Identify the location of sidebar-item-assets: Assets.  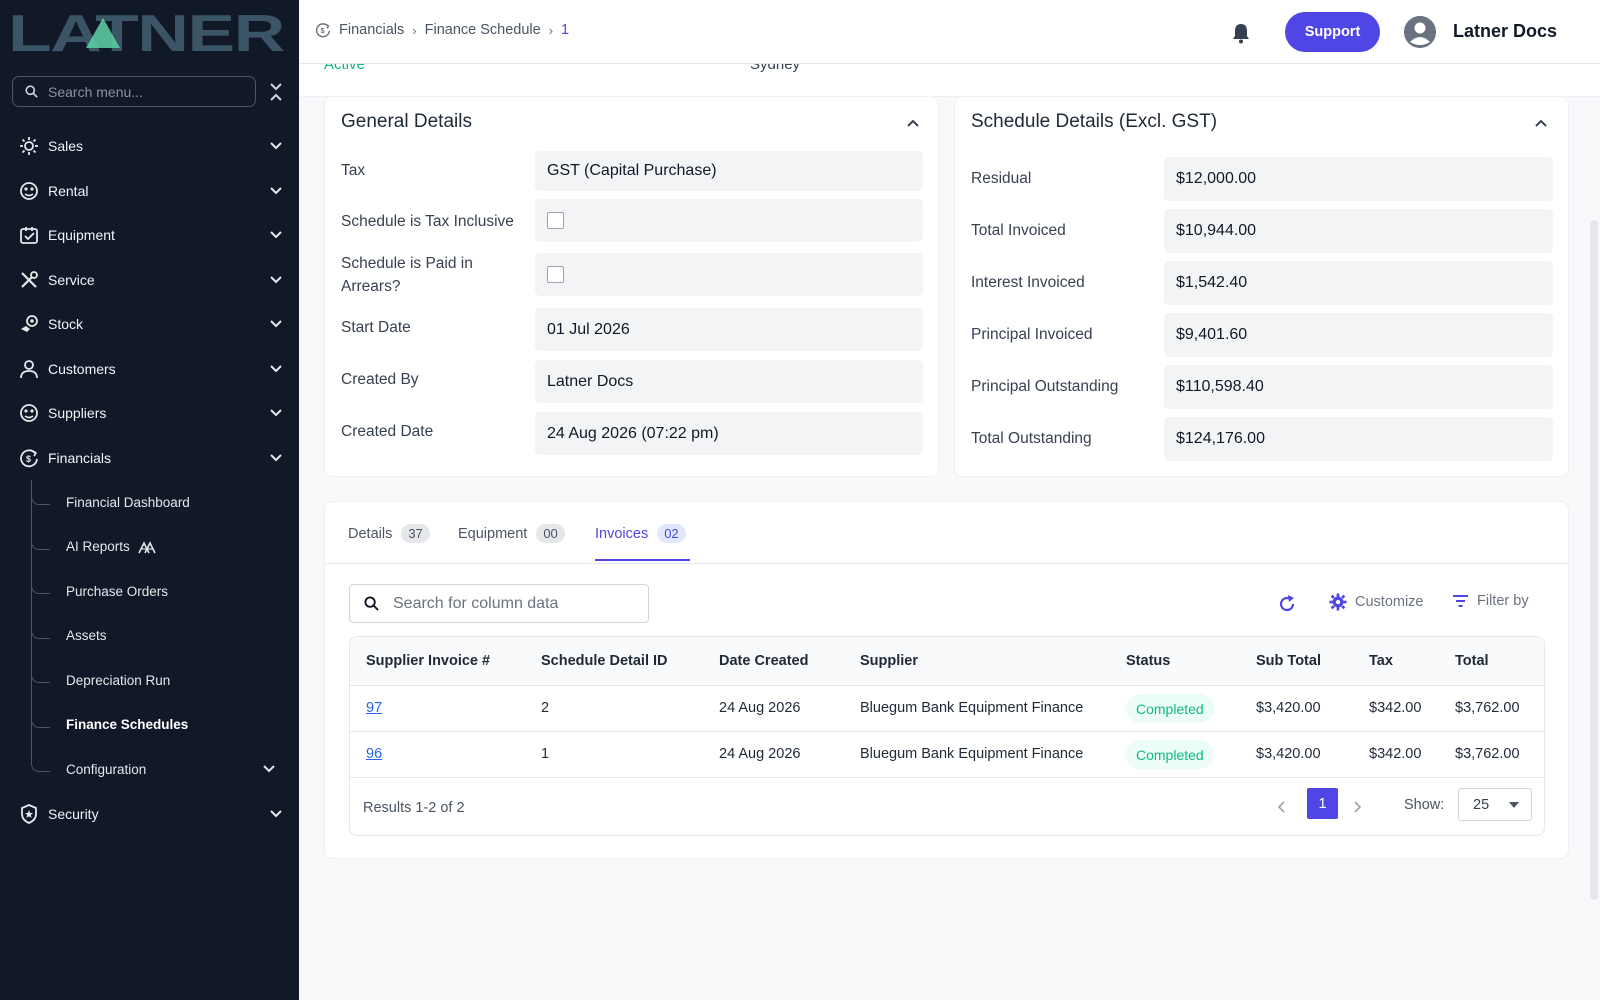
(149, 636).